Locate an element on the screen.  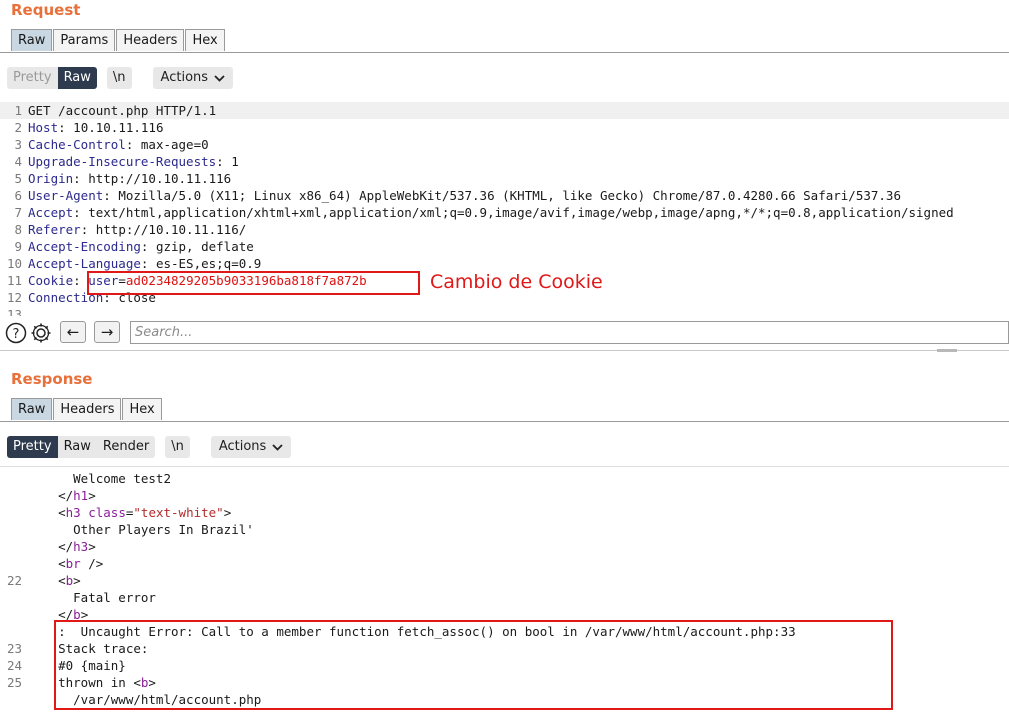
response-tabs: Raw Headers Hex is located at coordinates (87, 409).